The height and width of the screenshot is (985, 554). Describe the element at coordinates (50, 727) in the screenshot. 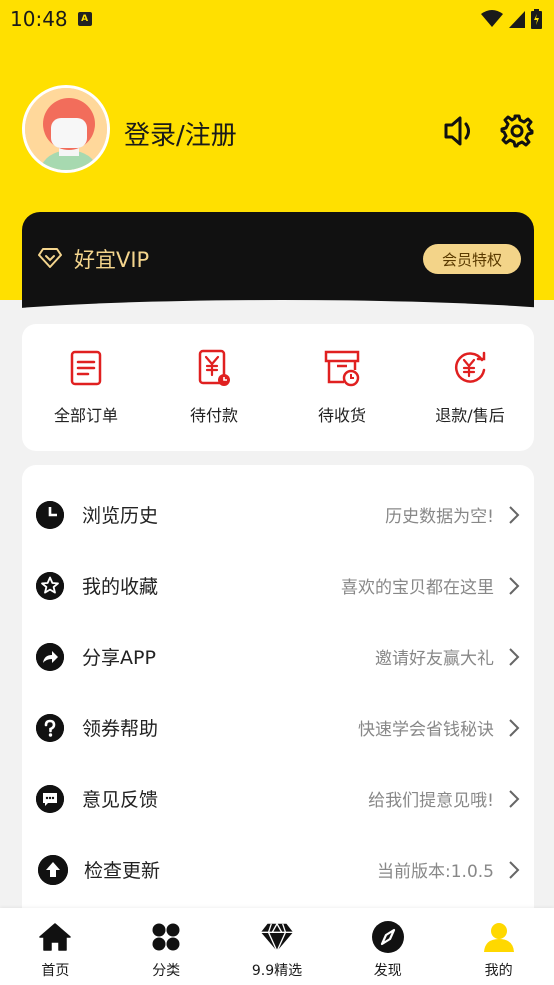

I see `help-icon` at that location.